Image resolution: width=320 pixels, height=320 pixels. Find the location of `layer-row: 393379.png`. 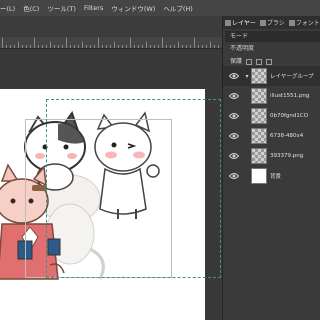

layer-row: 393379.png is located at coordinates (271, 156).